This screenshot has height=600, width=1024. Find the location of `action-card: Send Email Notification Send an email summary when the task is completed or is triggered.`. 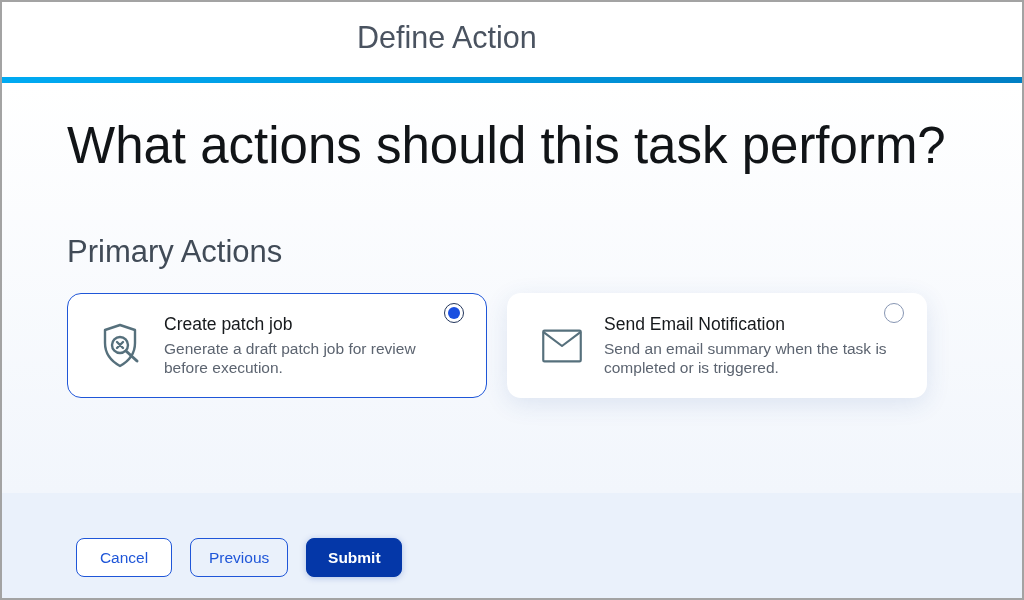

action-card: Send Email Notification Send an email summary when the task is completed or is triggered. is located at coordinates (717, 345).